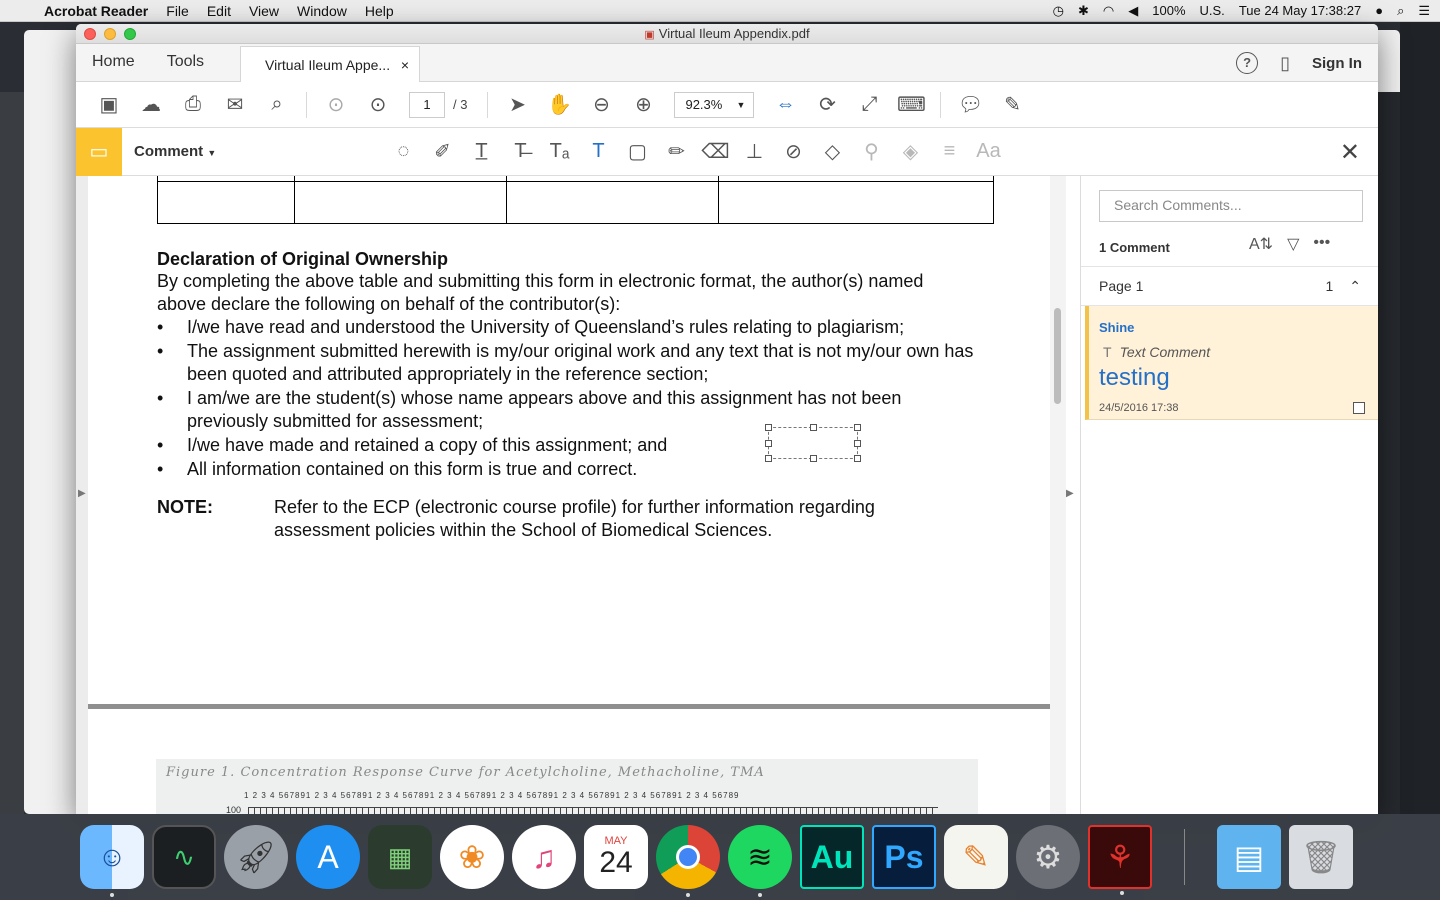 The image size is (1440, 900). Describe the element at coordinates (405, 65) in the screenshot. I see `tab-close-icon: ×` at that location.